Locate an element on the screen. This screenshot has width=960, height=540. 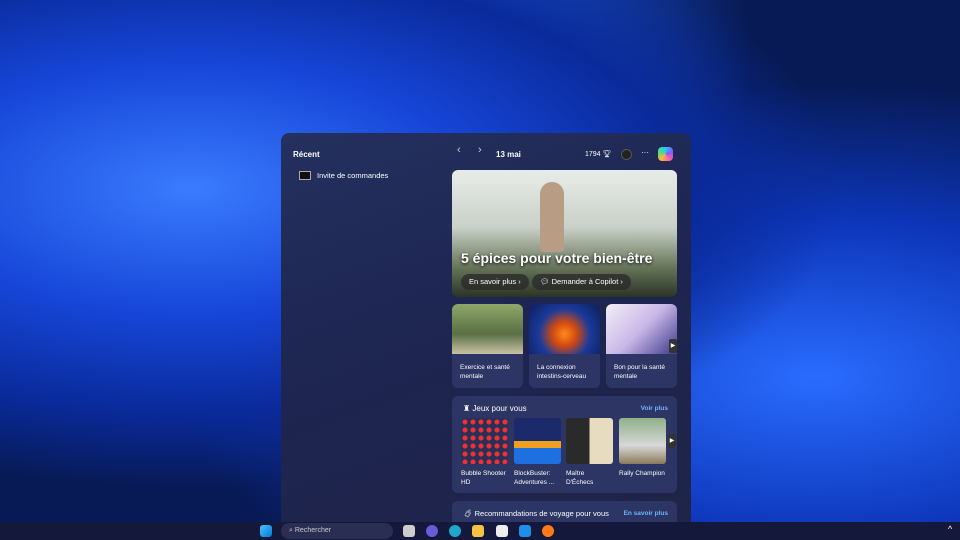
store-icon is located at coordinates (502, 531).